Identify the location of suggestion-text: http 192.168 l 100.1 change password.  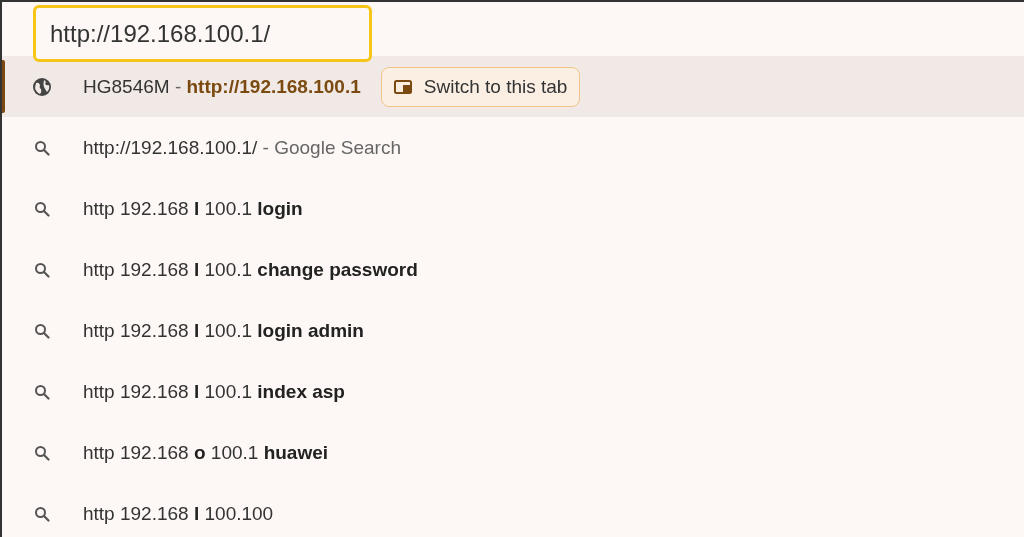
(250, 269).